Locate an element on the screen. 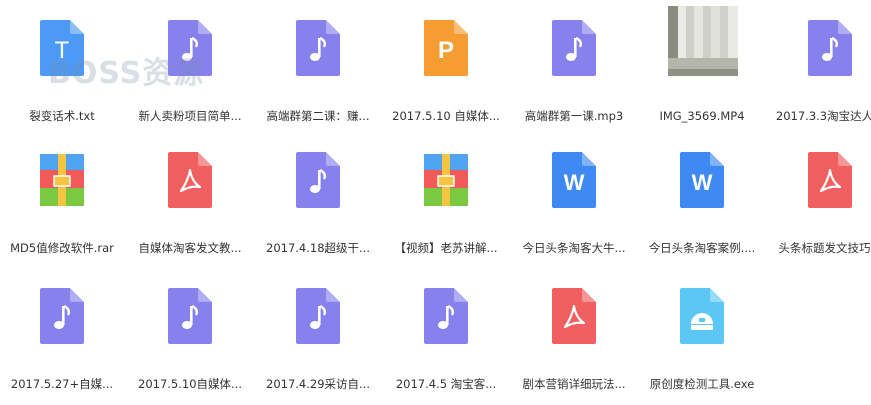 The image size is (871, 405). file-name: 原创度检测工具.exe is located at coordinates (702, 384).